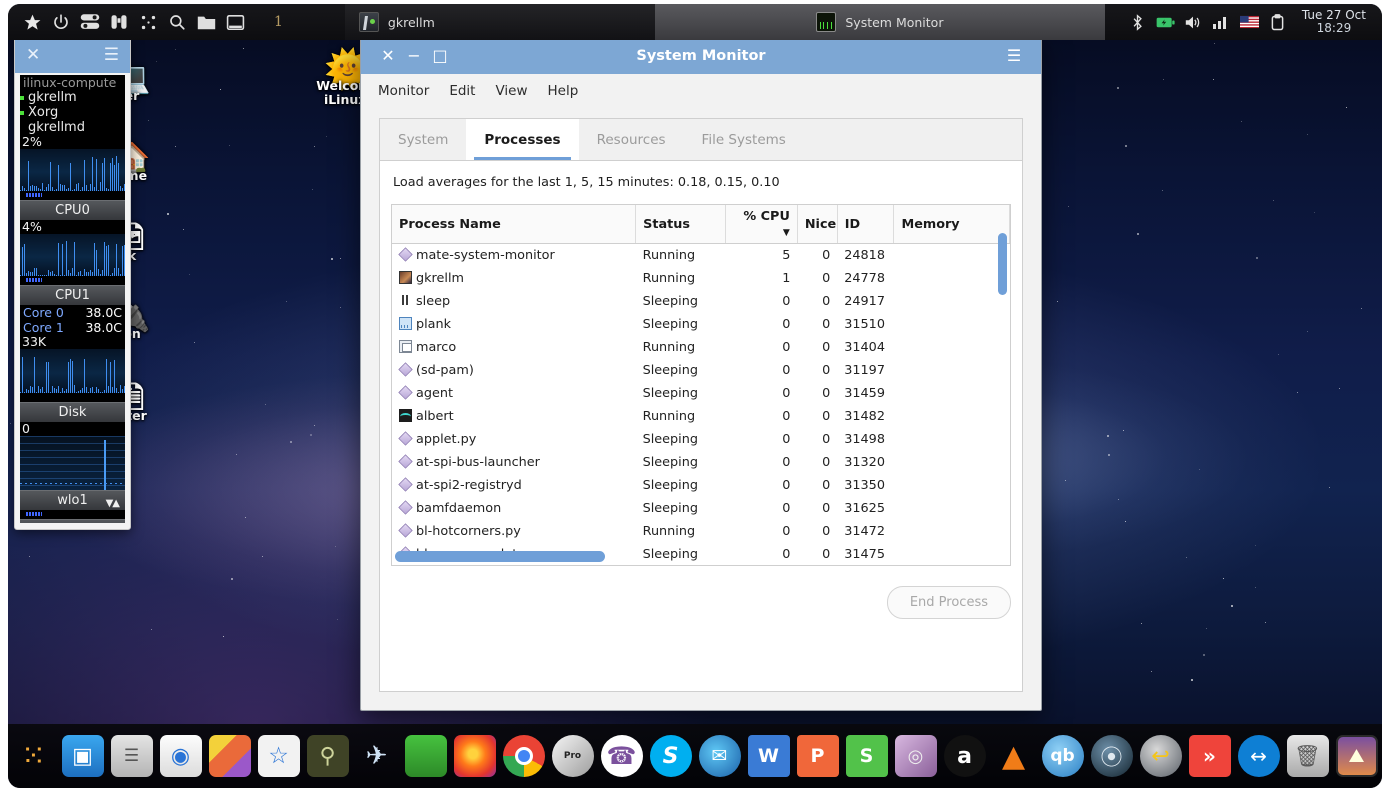 Image resolution: width=1390 pixels, height=792 pixels. What do you see at coordinates (119, 22) in the screenshot?
I see `binoculars-icon` at bounding box center [119, 22].